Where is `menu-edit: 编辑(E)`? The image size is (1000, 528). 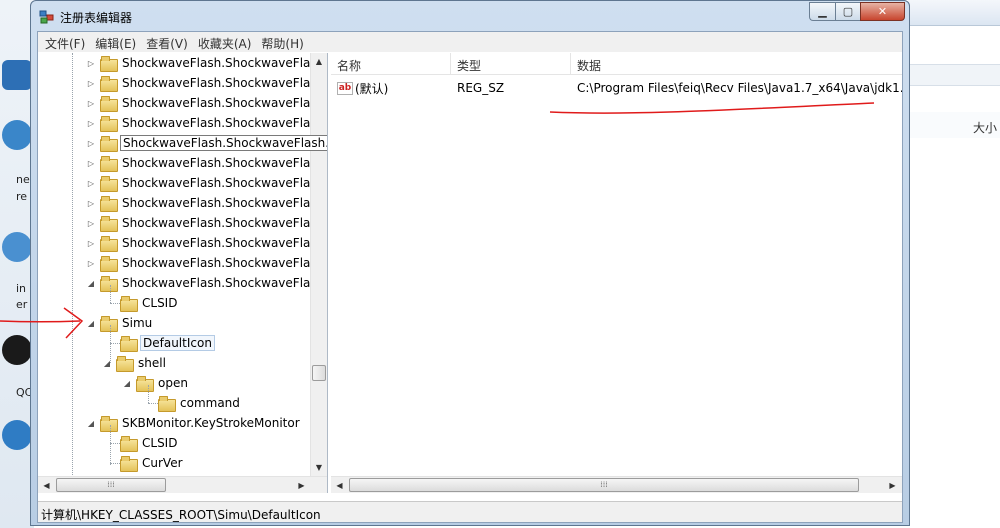 menu-edit: 编辑(E) is located at coordinates (115, 42).